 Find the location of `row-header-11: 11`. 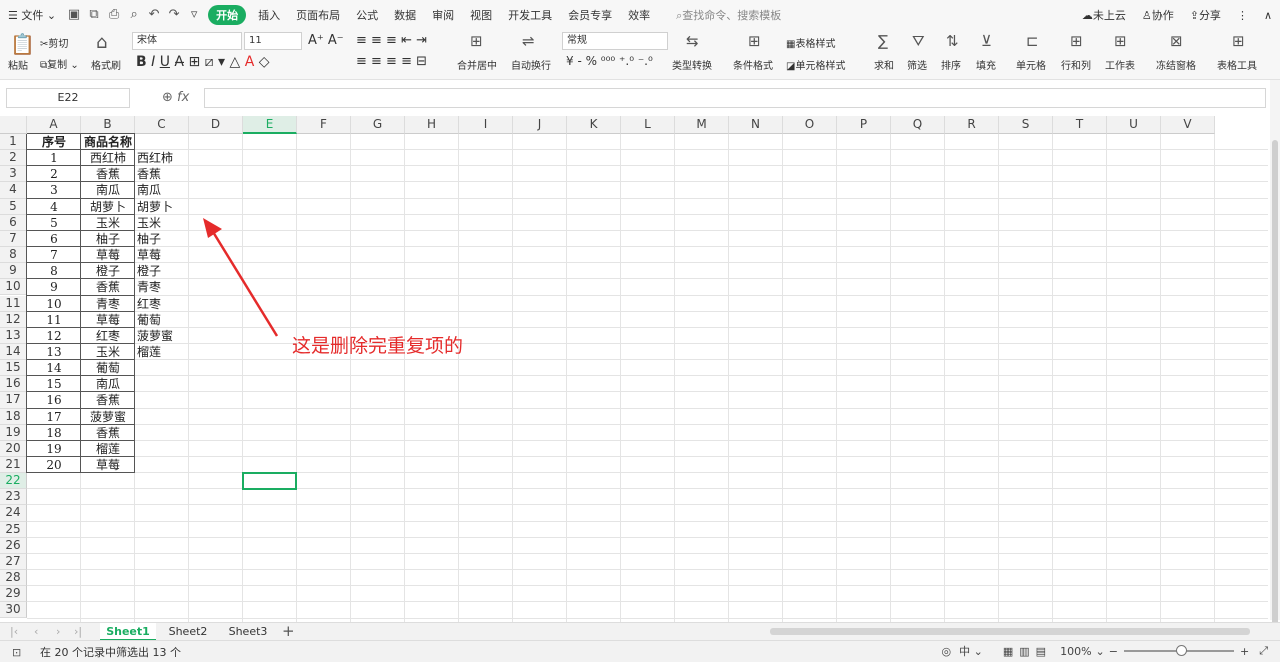

row-header-11: 11 is located at coordinates (13, 303).